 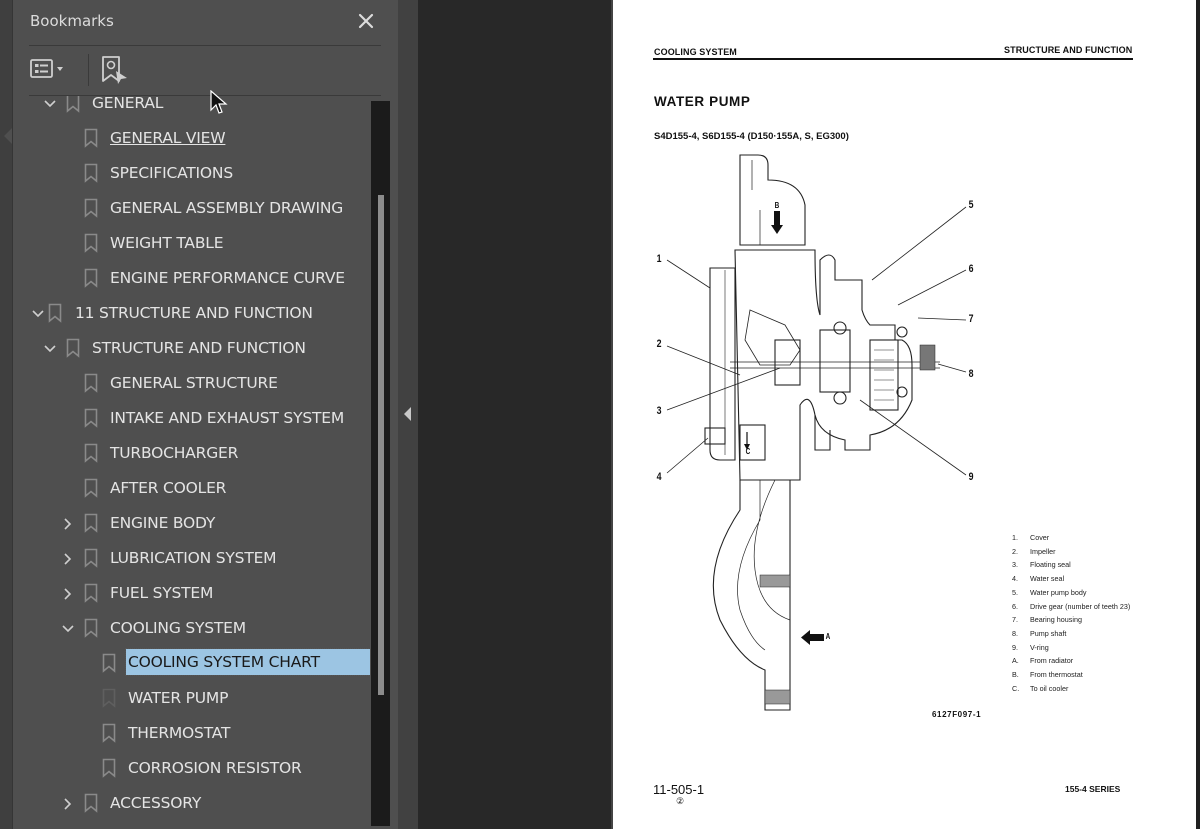 I want to click on bookmark-label: 11 STRUCTURE AND FUNCTION, so click(x=194, y=313).